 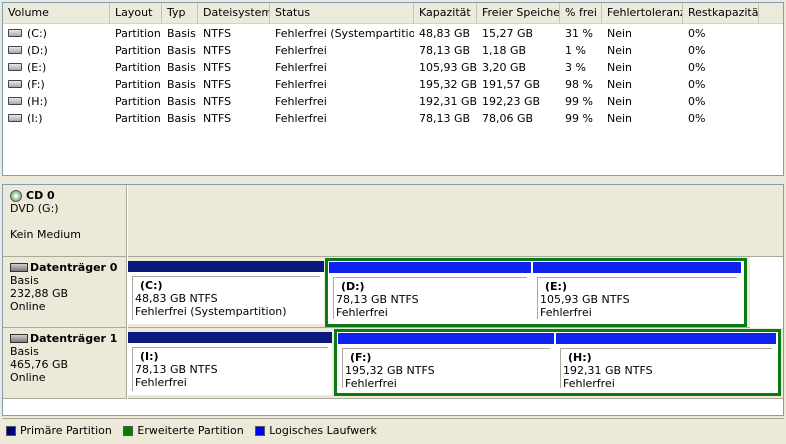 What do you see at coordinates (136, 13) in the screenshot?
I see `column-layout: Layout` at bounding box center [136, 13].